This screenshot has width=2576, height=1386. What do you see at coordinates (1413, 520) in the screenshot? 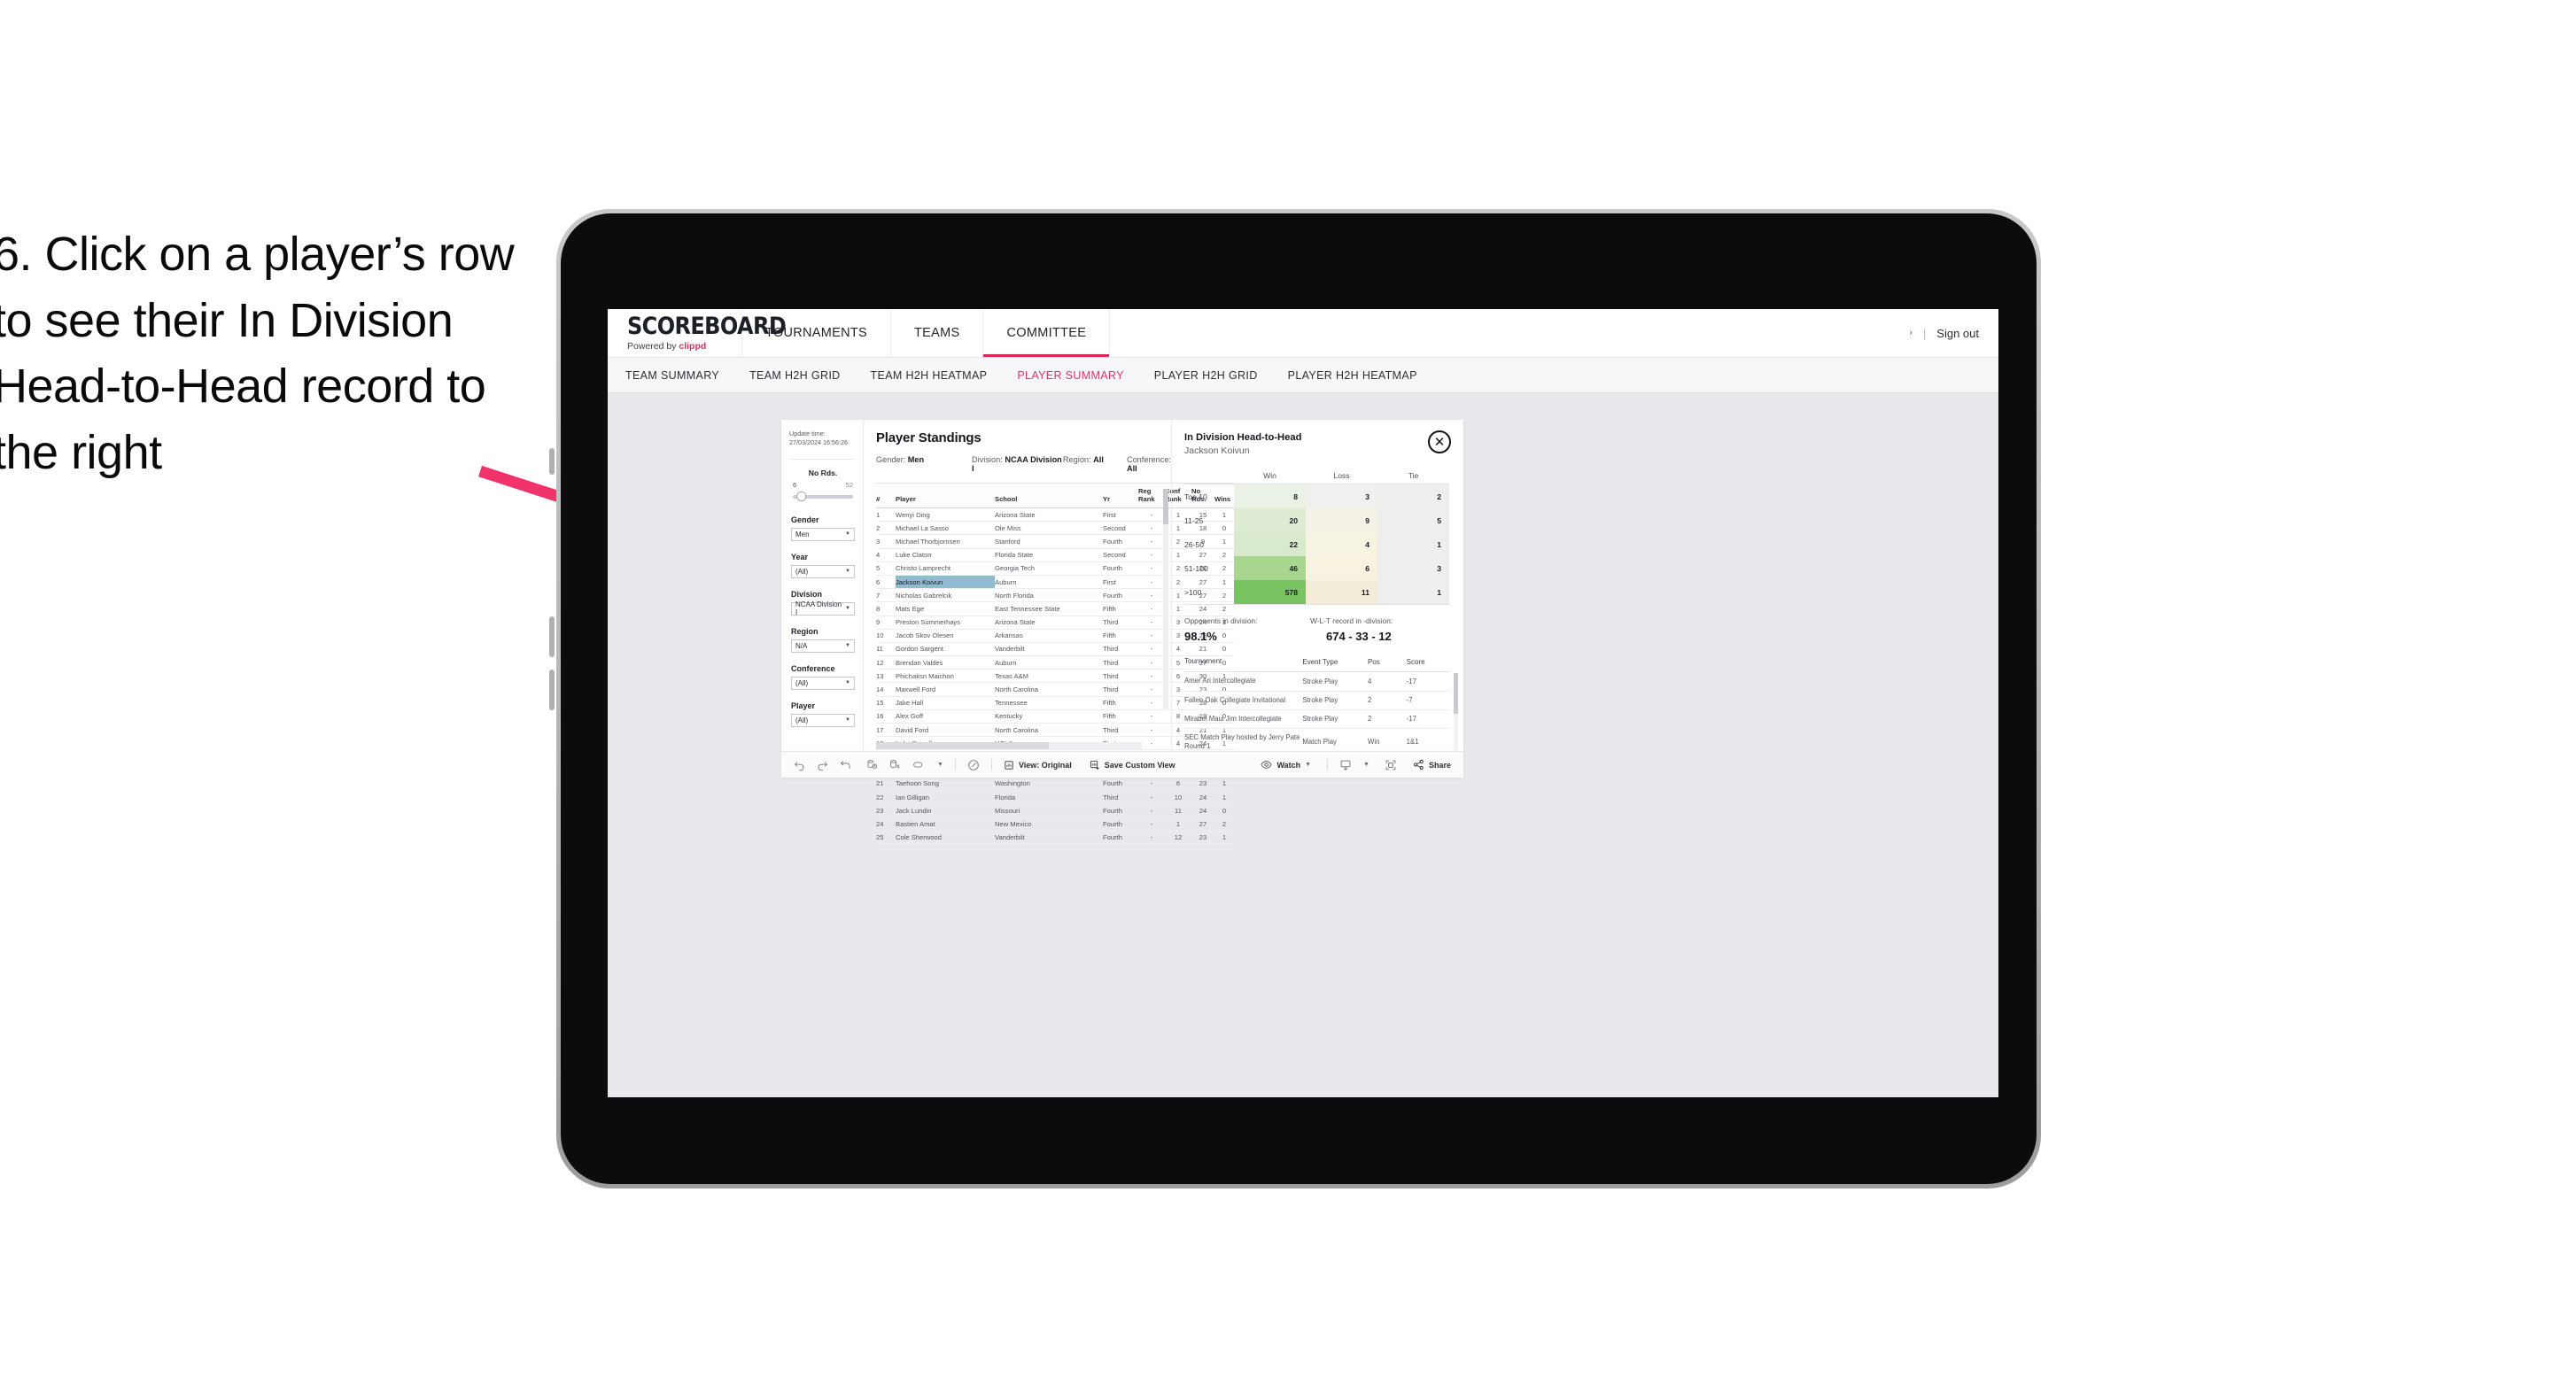
I see `heatmap-cell: 5` at bounding box center [1413, 520].